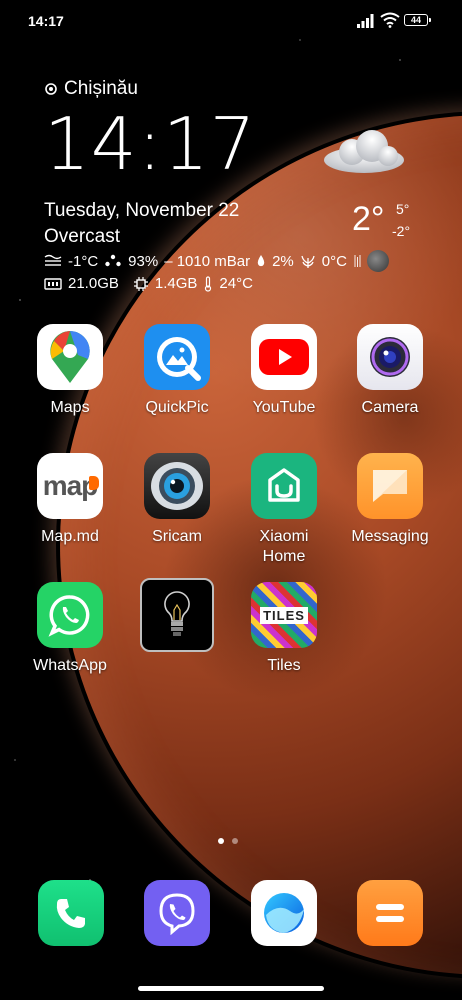  I want to click on flashlight-icon, so click(177, 615).